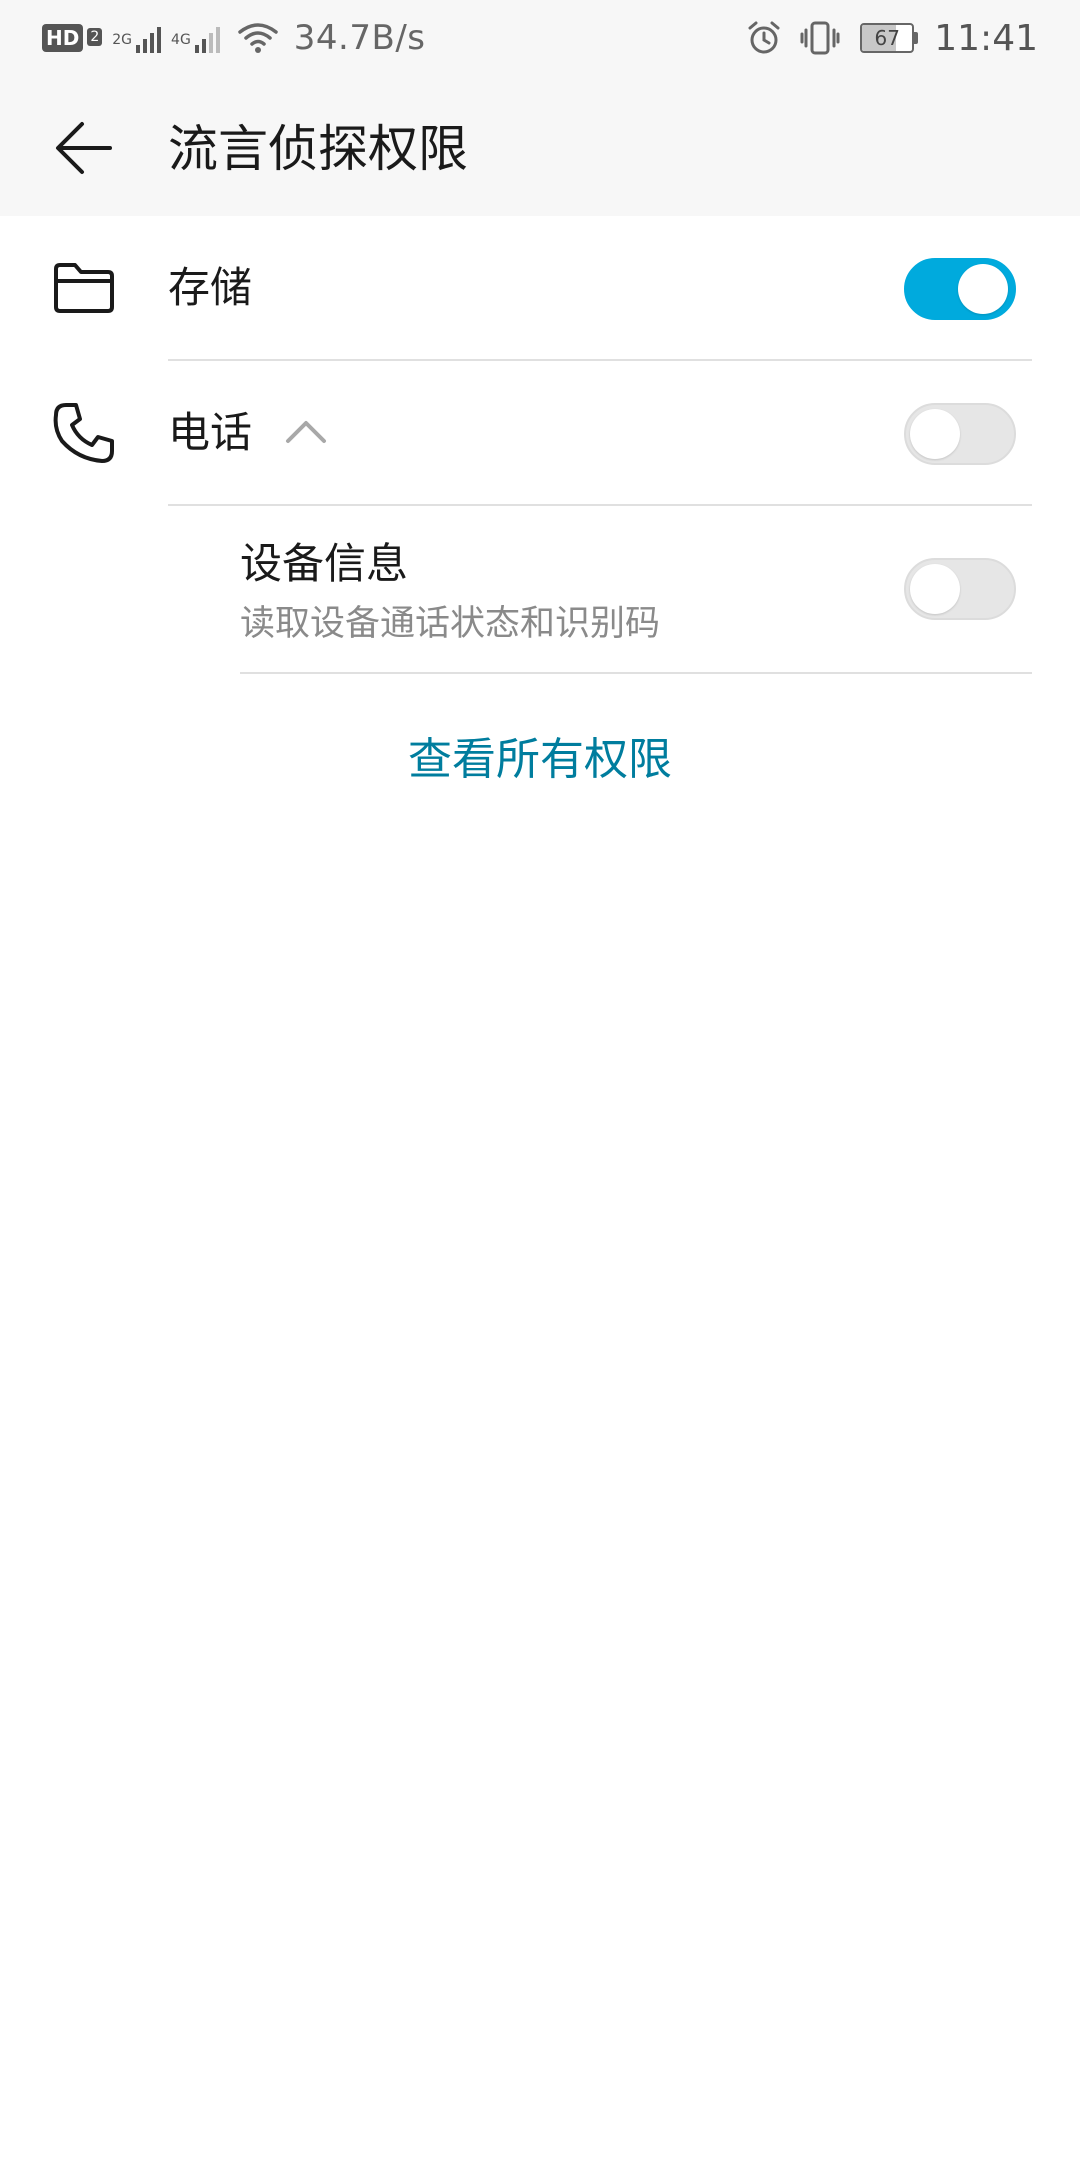 This screenshot has height=2160, width=1080. Describe the element at coordinates (887, 38) in the screenshot. I see `battery-level: 67` at that location.